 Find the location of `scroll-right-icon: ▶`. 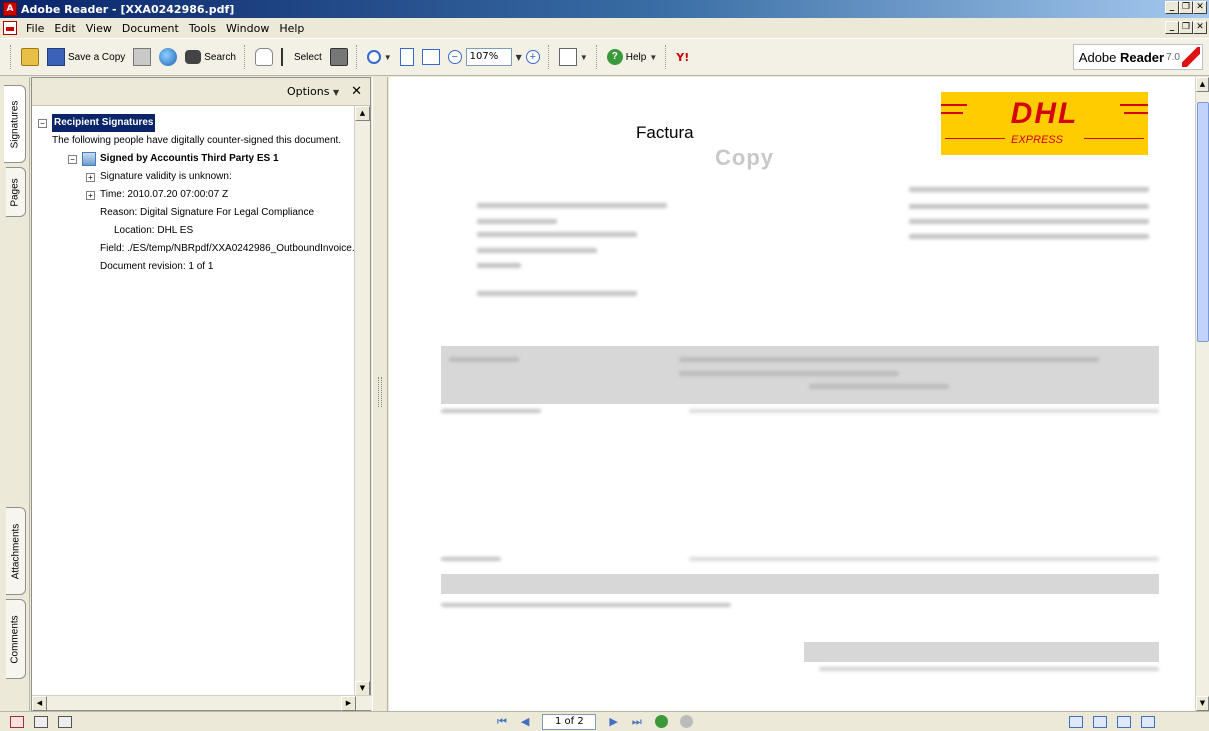

scroll-right-icon: ▶ is located at coordinates (348, 703).